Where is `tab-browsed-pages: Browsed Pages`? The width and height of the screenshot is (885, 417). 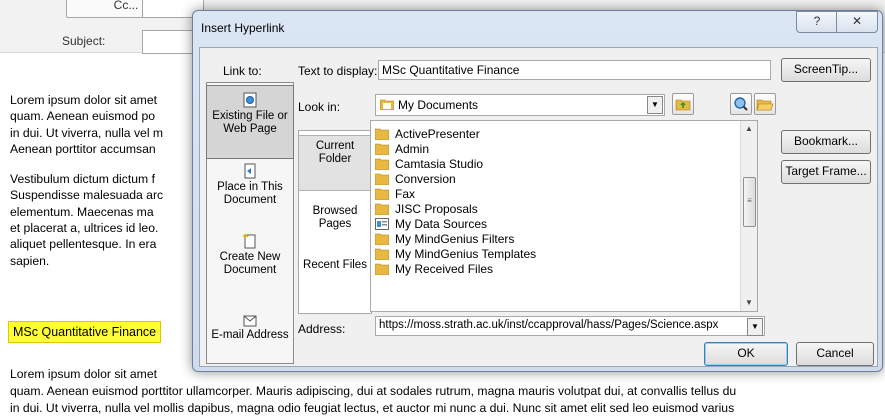 tab-browsed-pages: Browsed Pages is located at coordinates (335, 225).